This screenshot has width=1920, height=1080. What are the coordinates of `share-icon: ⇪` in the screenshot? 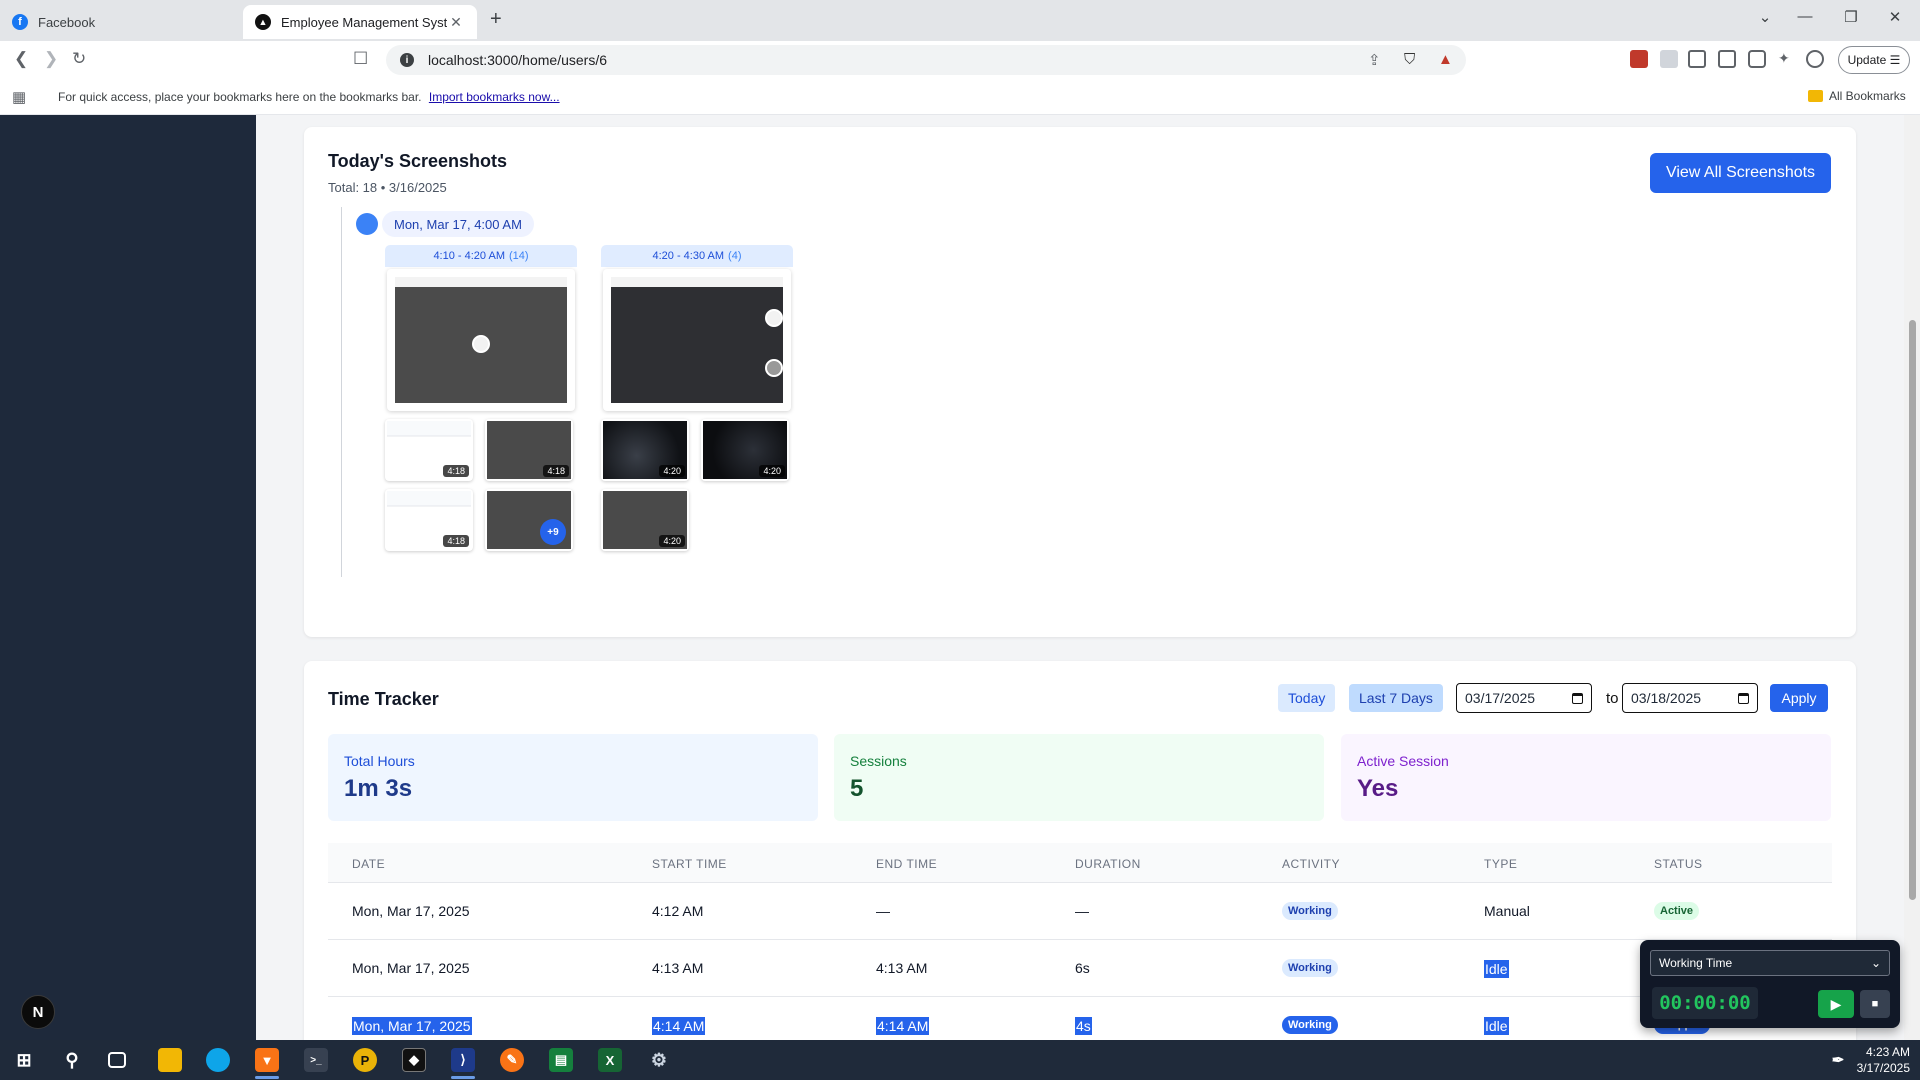 It's located at (1374, 60).